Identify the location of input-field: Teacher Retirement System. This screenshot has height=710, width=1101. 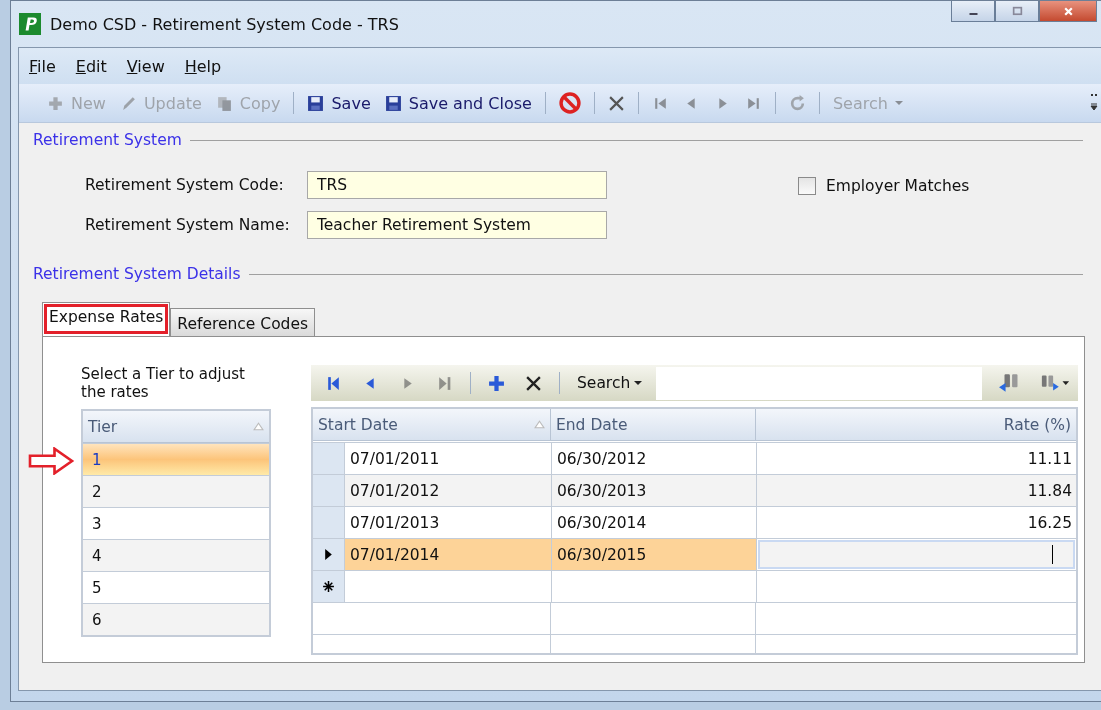
(457, 225).